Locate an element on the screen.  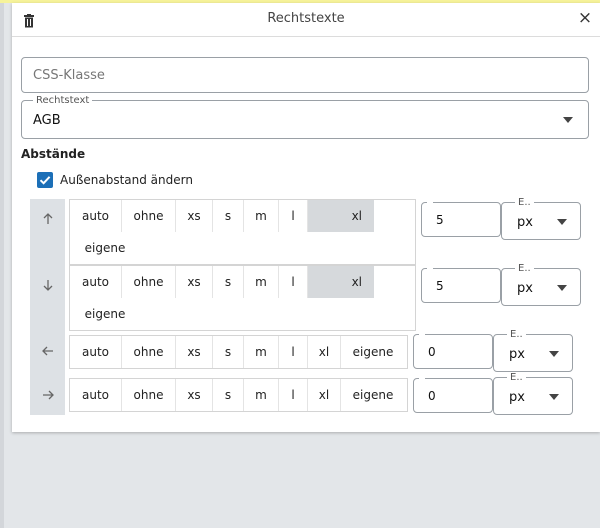
spacing-options-top: auto ohne xs s m l xl is located at coordinates (222, 216).